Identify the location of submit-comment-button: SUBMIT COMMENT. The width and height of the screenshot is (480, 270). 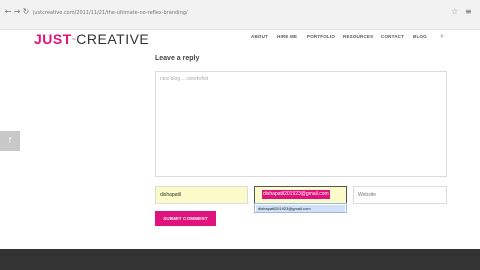
(185, 218).